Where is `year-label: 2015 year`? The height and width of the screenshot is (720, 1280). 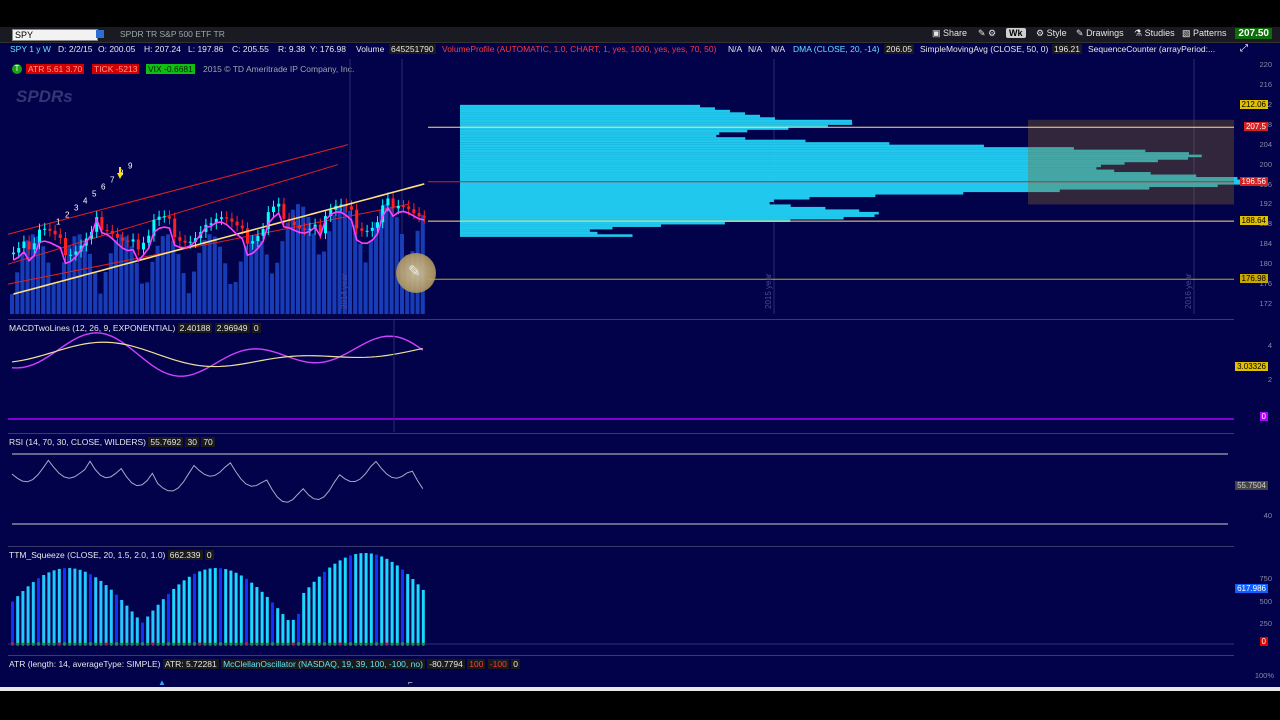 year-label: 2015 year is located at coordinates (768, 291).